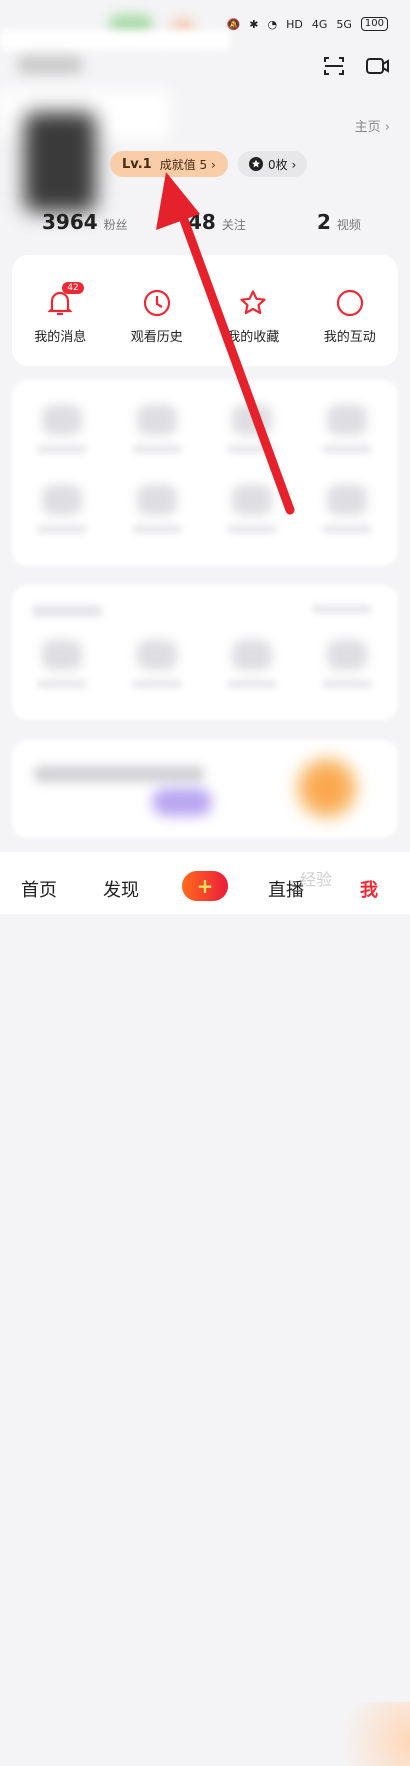 The width and height of the screenshot is (410, 1766). Describe the element at coordinates (233, 24) in the screenshot. I see `mute-icon: 🔕` at that location.